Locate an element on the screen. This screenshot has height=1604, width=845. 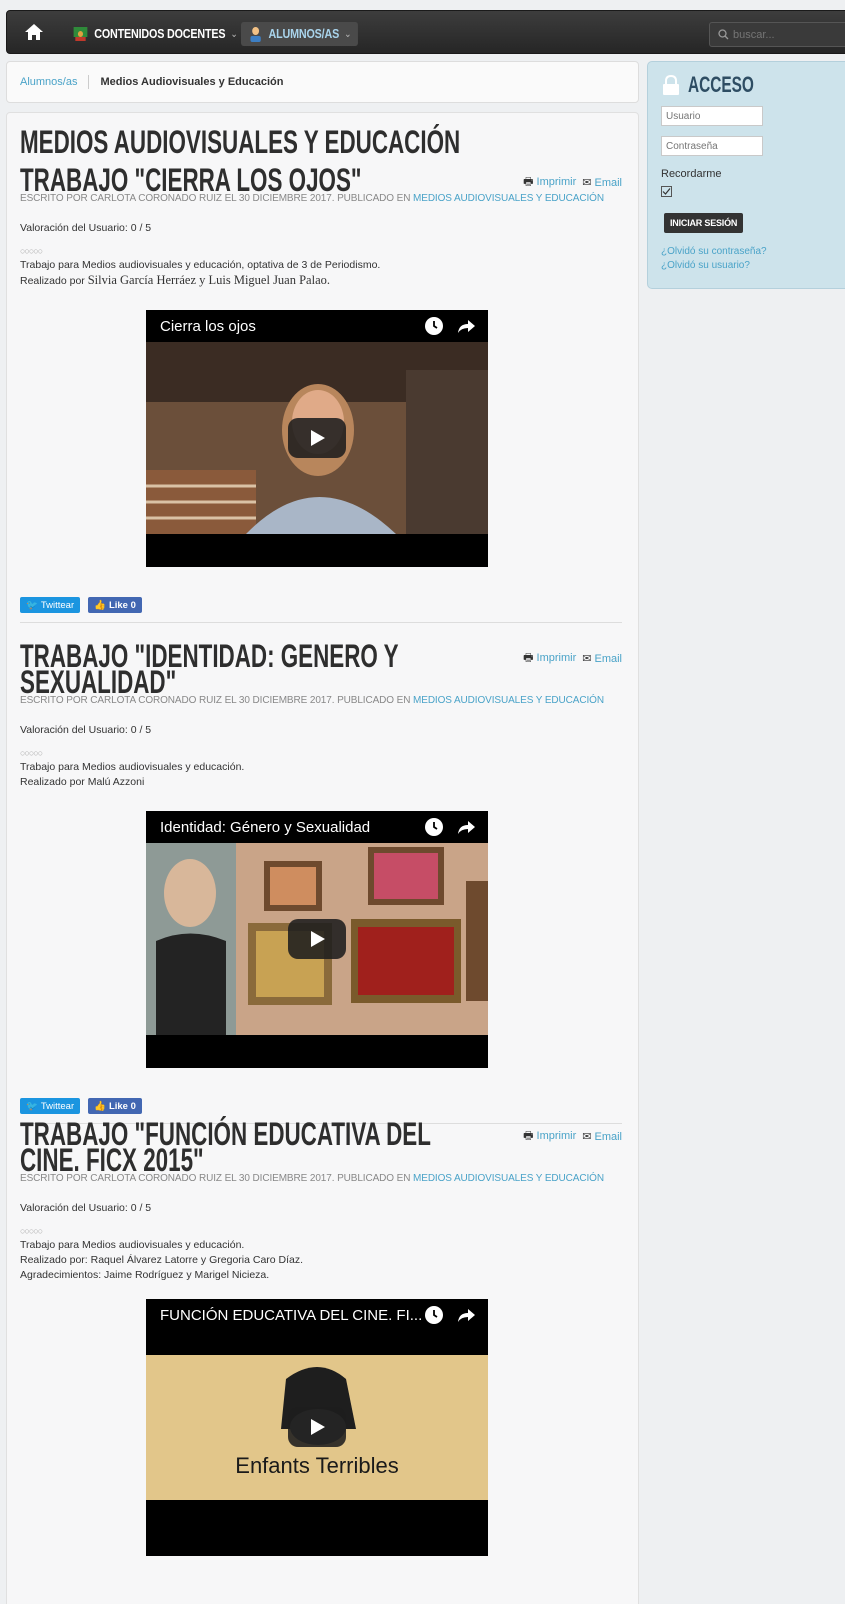
search-input is located at coordinates (788, 34).